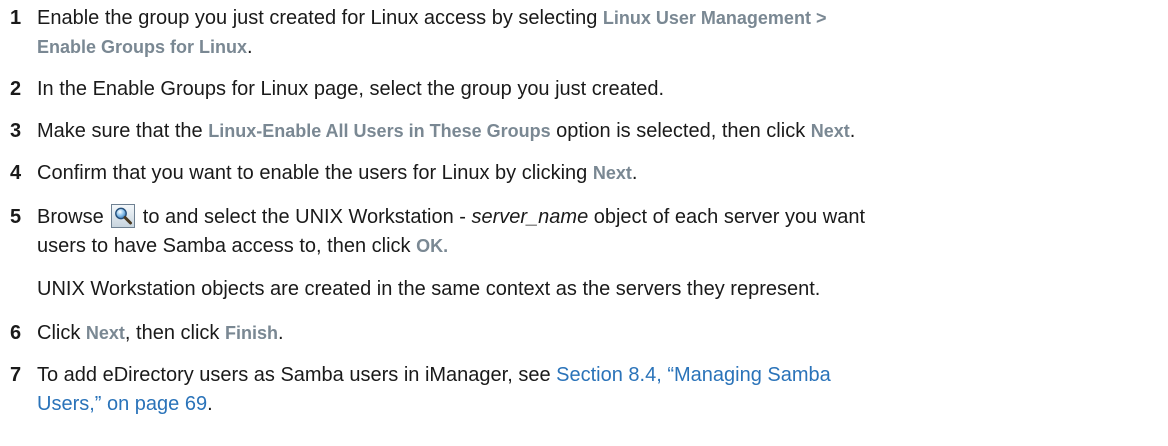 The image size is (1168, 446). Describe the element at coordinates (602, 333) in the screenshot. I see `step-text: Click Next, then click Finish.` at that location.